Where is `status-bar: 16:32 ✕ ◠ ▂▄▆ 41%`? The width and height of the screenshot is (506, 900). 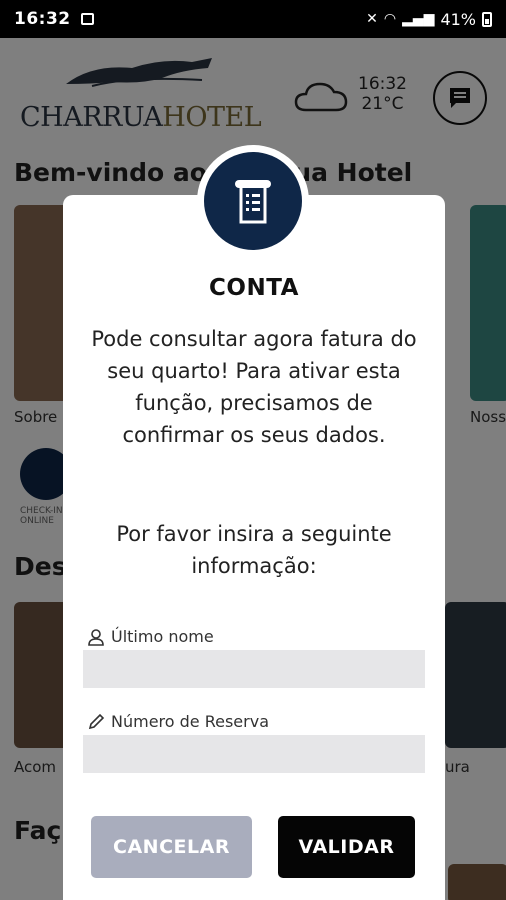 status-bar: 16:32 ✕ ◠ ▂▄▆ 41% is located at coordinates (253, 19).